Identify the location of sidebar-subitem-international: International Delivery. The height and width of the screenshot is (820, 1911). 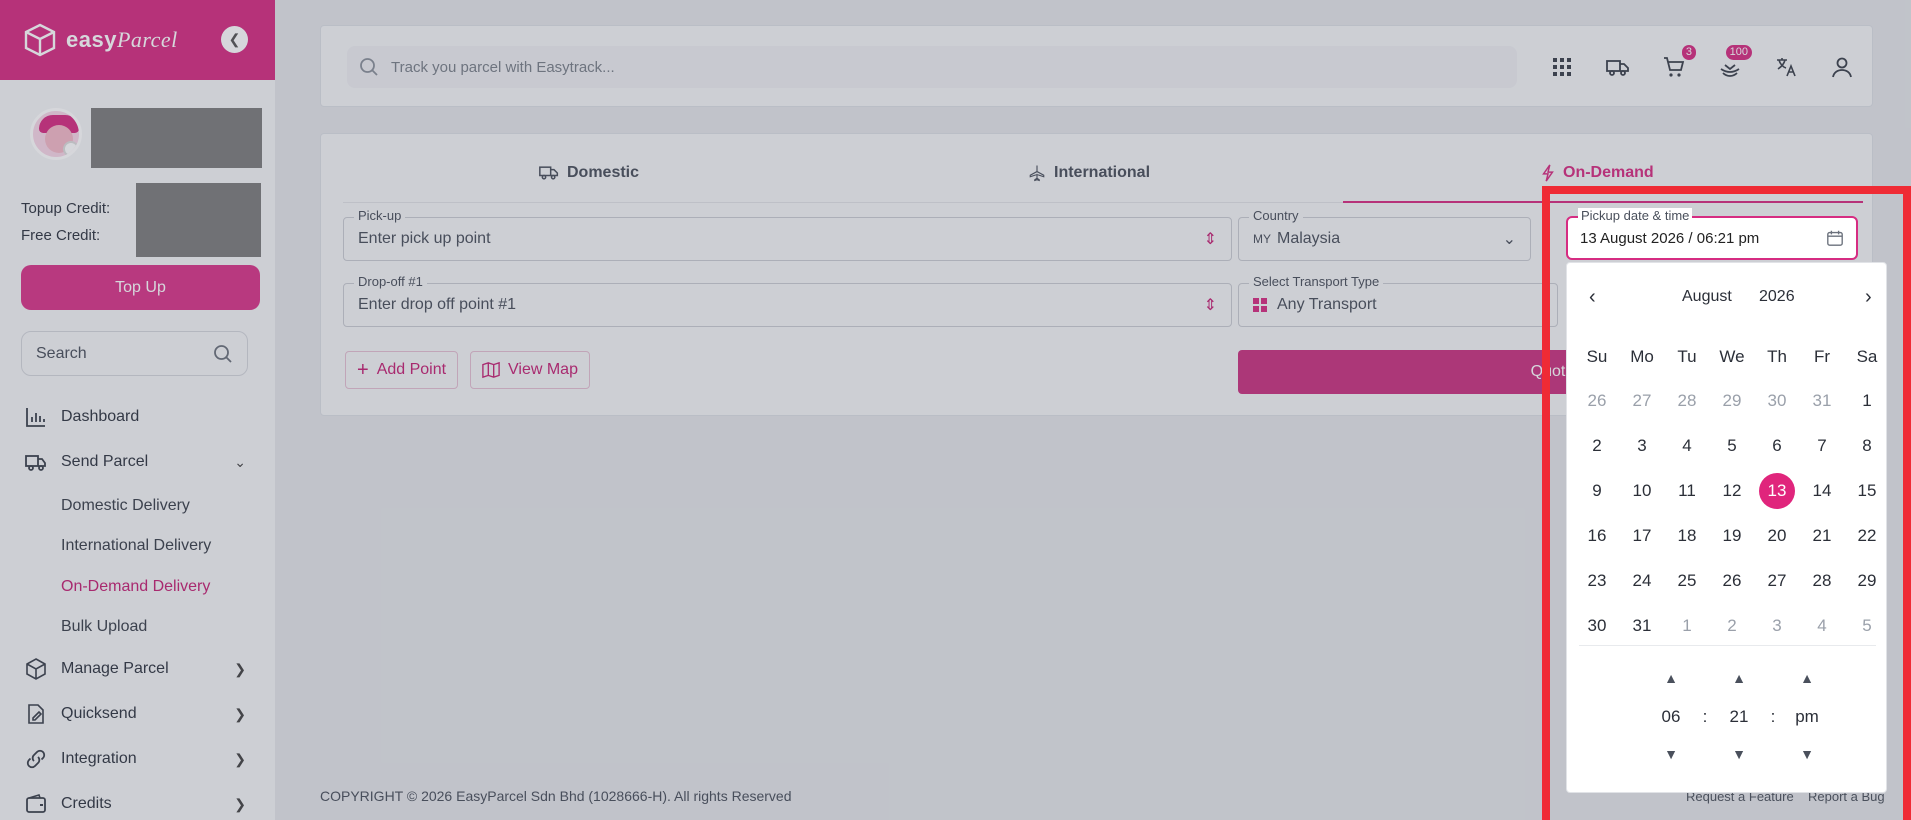
(136, 546).